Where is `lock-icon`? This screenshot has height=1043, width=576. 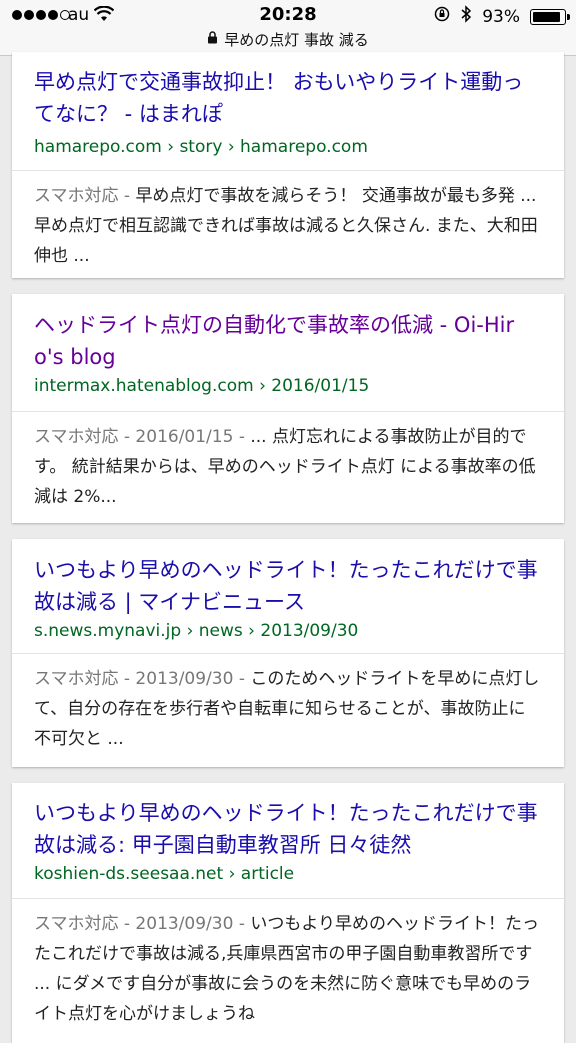 lock-icon is located at coordinates (212, 39).